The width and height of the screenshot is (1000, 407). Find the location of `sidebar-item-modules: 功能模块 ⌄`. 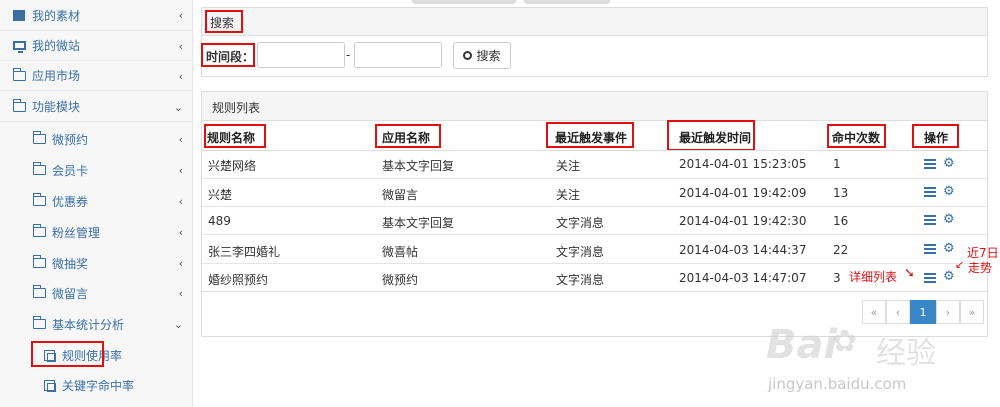

sidebar-item-modules: 功能模块 ⌄ is located at coordinates (96, 107).